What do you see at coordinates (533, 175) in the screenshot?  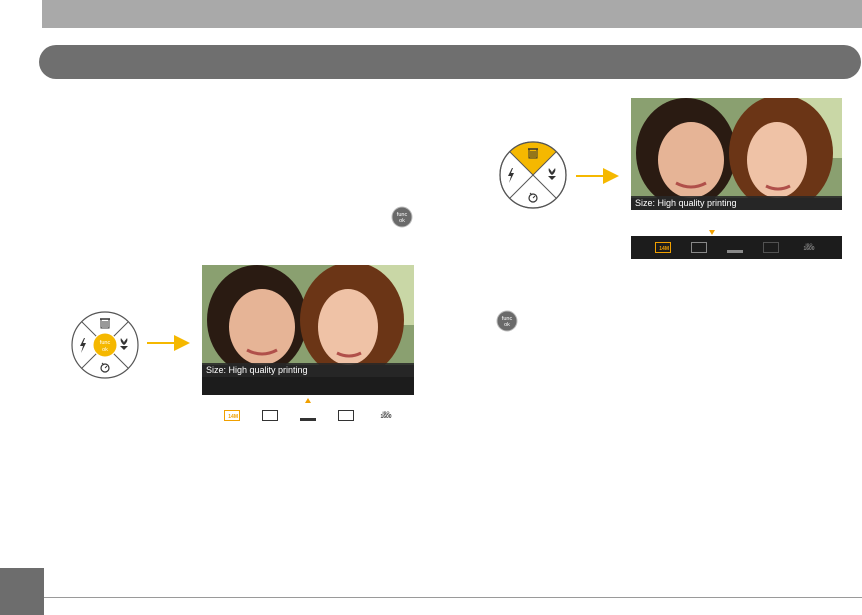 I see `camera-dial-up-pressed` at bounding box center [533, 175].